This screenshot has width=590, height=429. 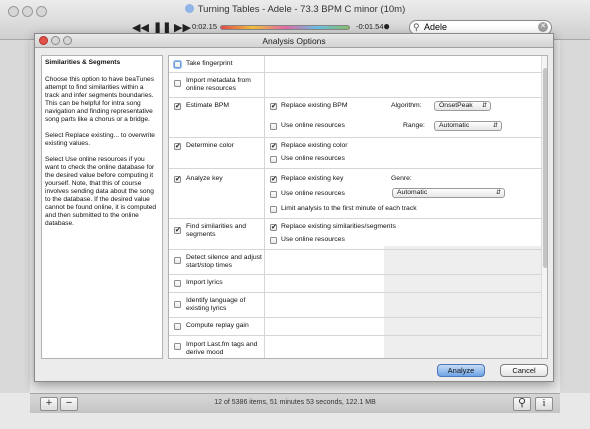 I want to click on option-label: Import lyrics, so click(x=204, y=282).